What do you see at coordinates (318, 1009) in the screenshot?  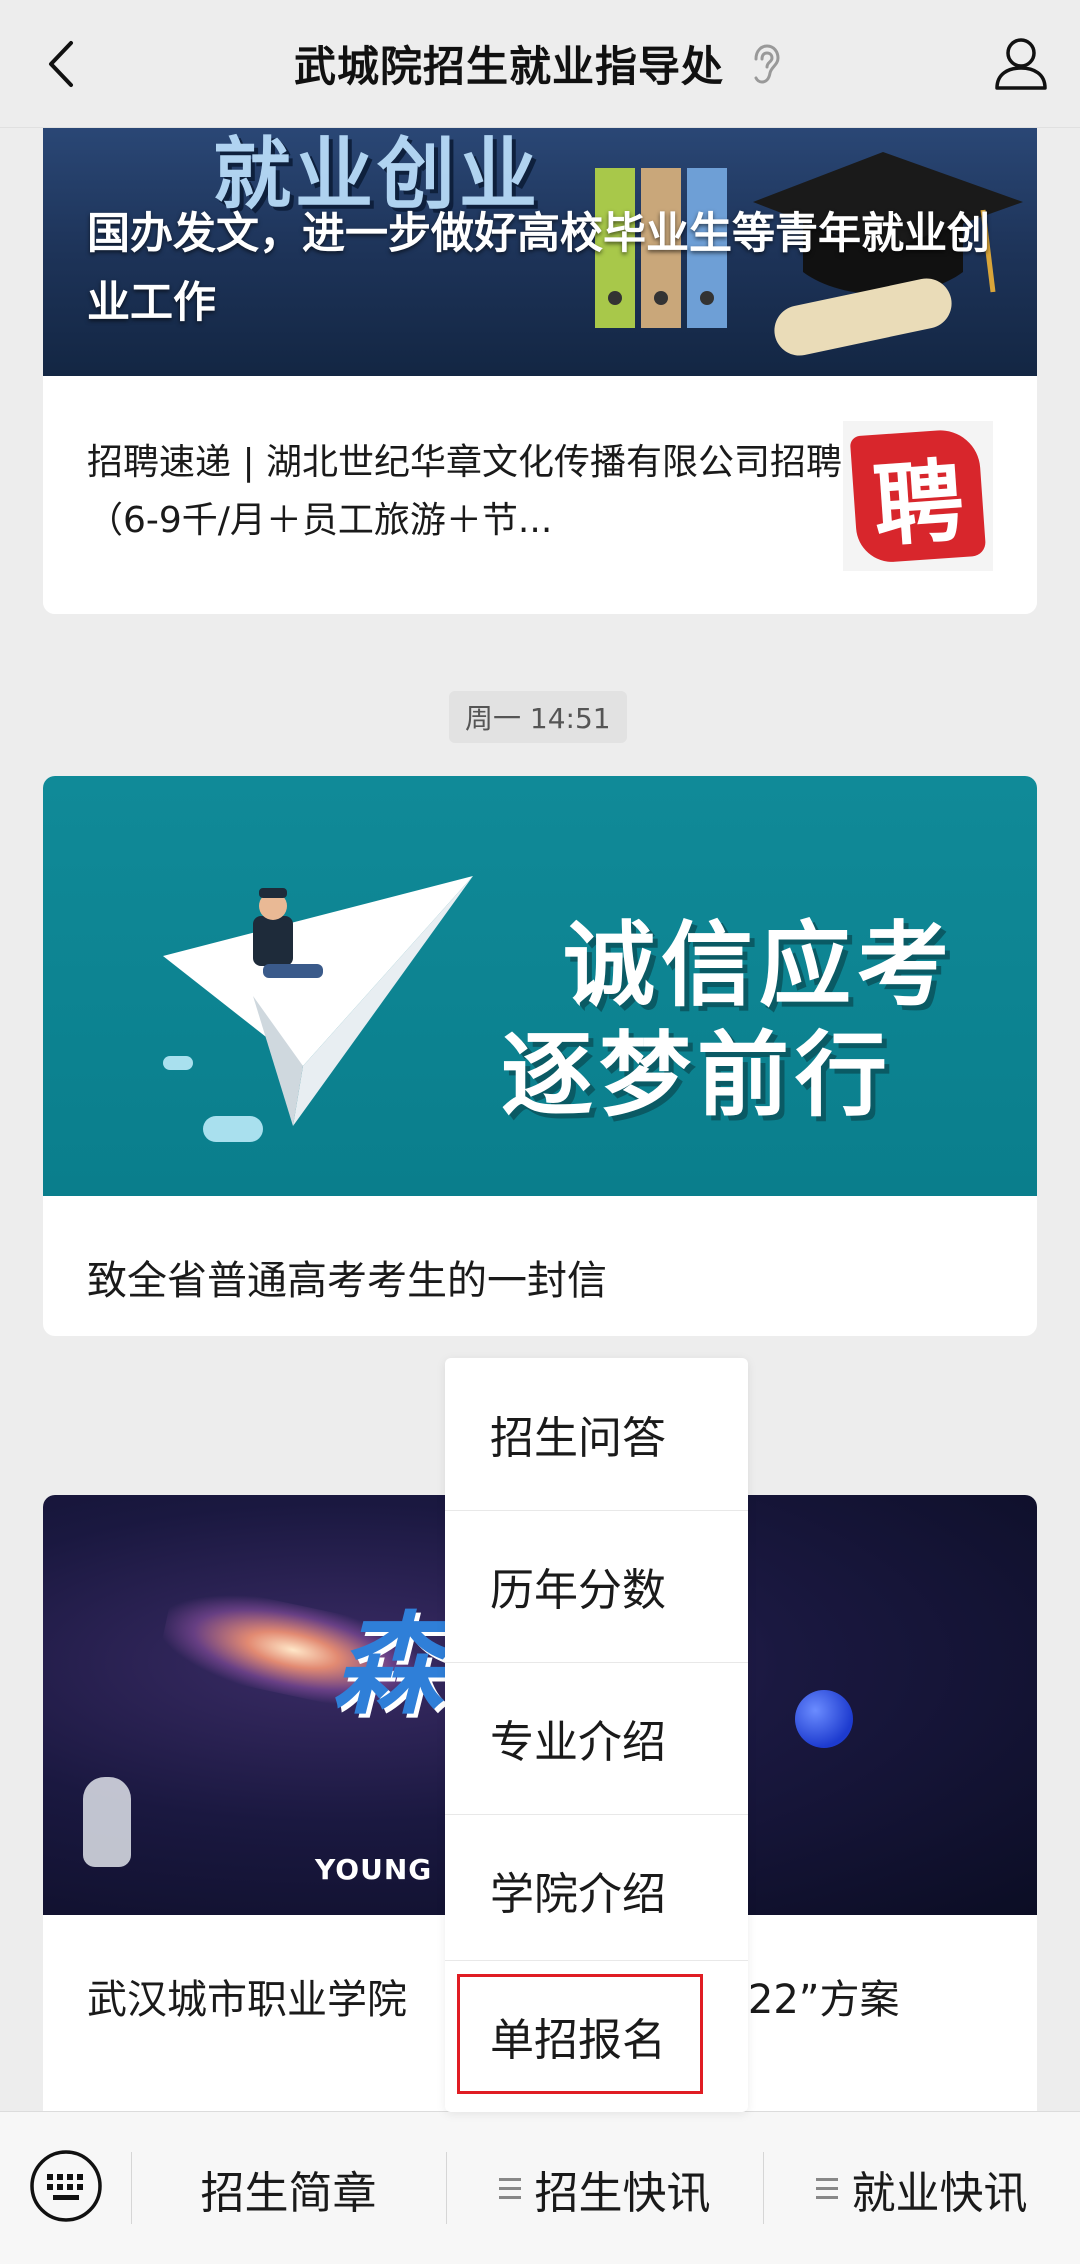 I see `paper-plane-illustration` at bounding box center [318, 1009].